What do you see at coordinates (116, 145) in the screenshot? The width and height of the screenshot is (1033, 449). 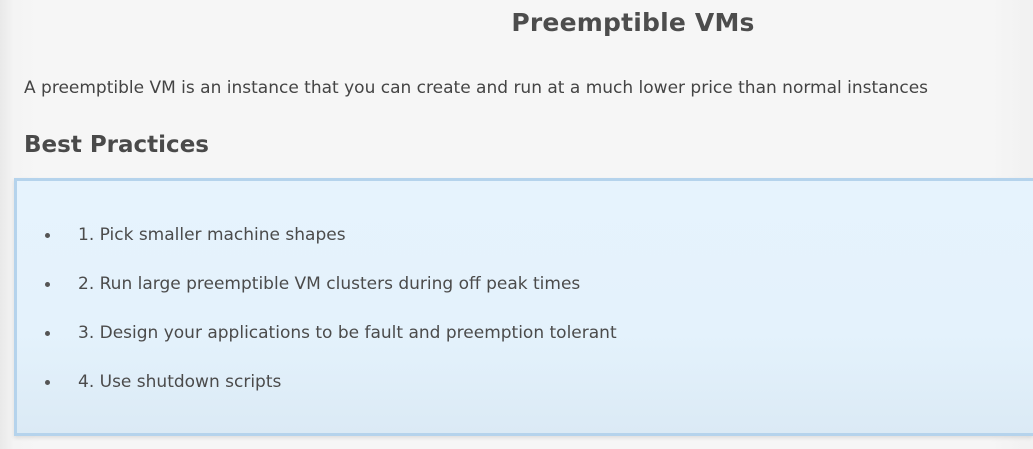 I see `section-heading: Best Practices` at bounding box center [116, 145].